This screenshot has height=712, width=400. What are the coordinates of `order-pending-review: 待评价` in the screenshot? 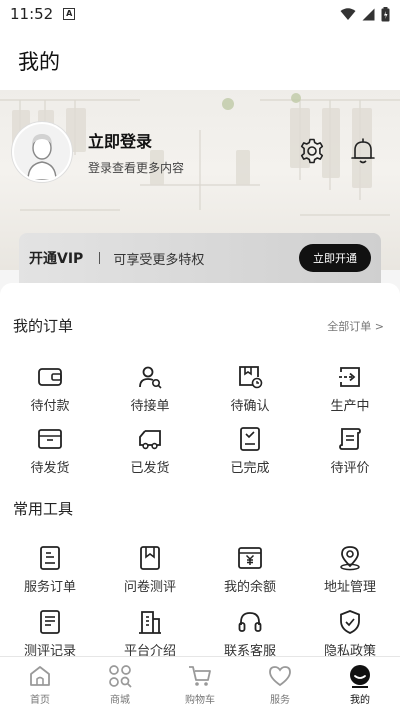 It's located at (350, 450).